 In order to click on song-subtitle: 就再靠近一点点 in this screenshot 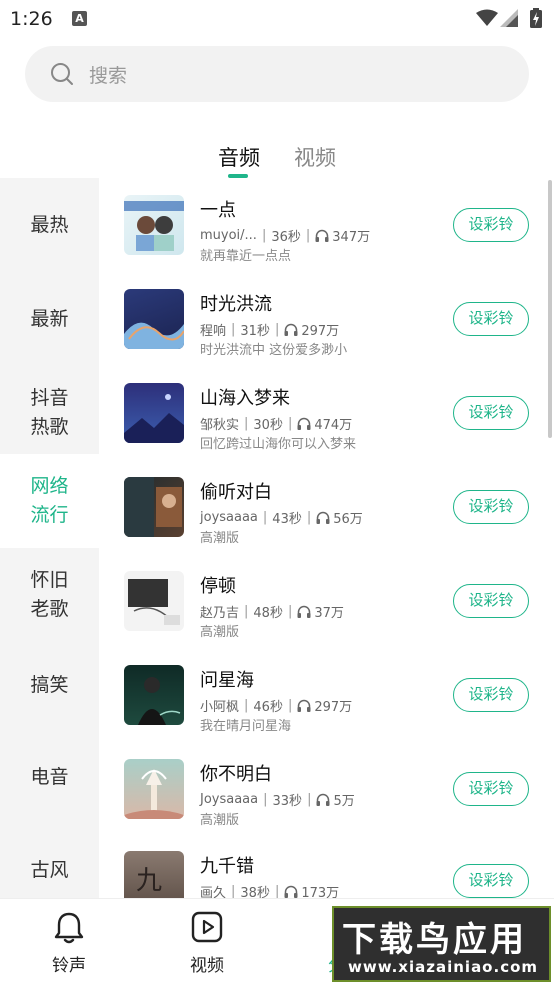, I will do `click(246, 256)`.